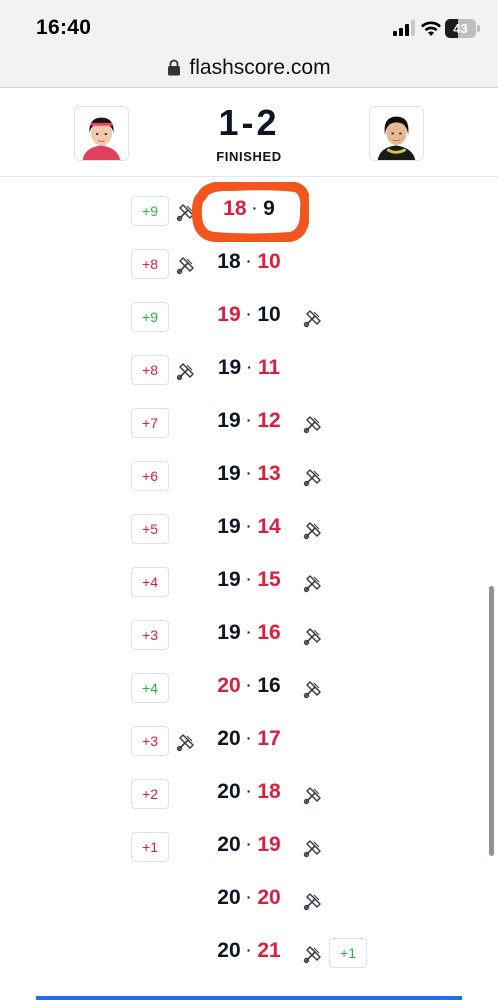  What do you see at coordinates (269, 420) in the screenshot?
I see `away-score: 12` at bounding box center [269, 420].